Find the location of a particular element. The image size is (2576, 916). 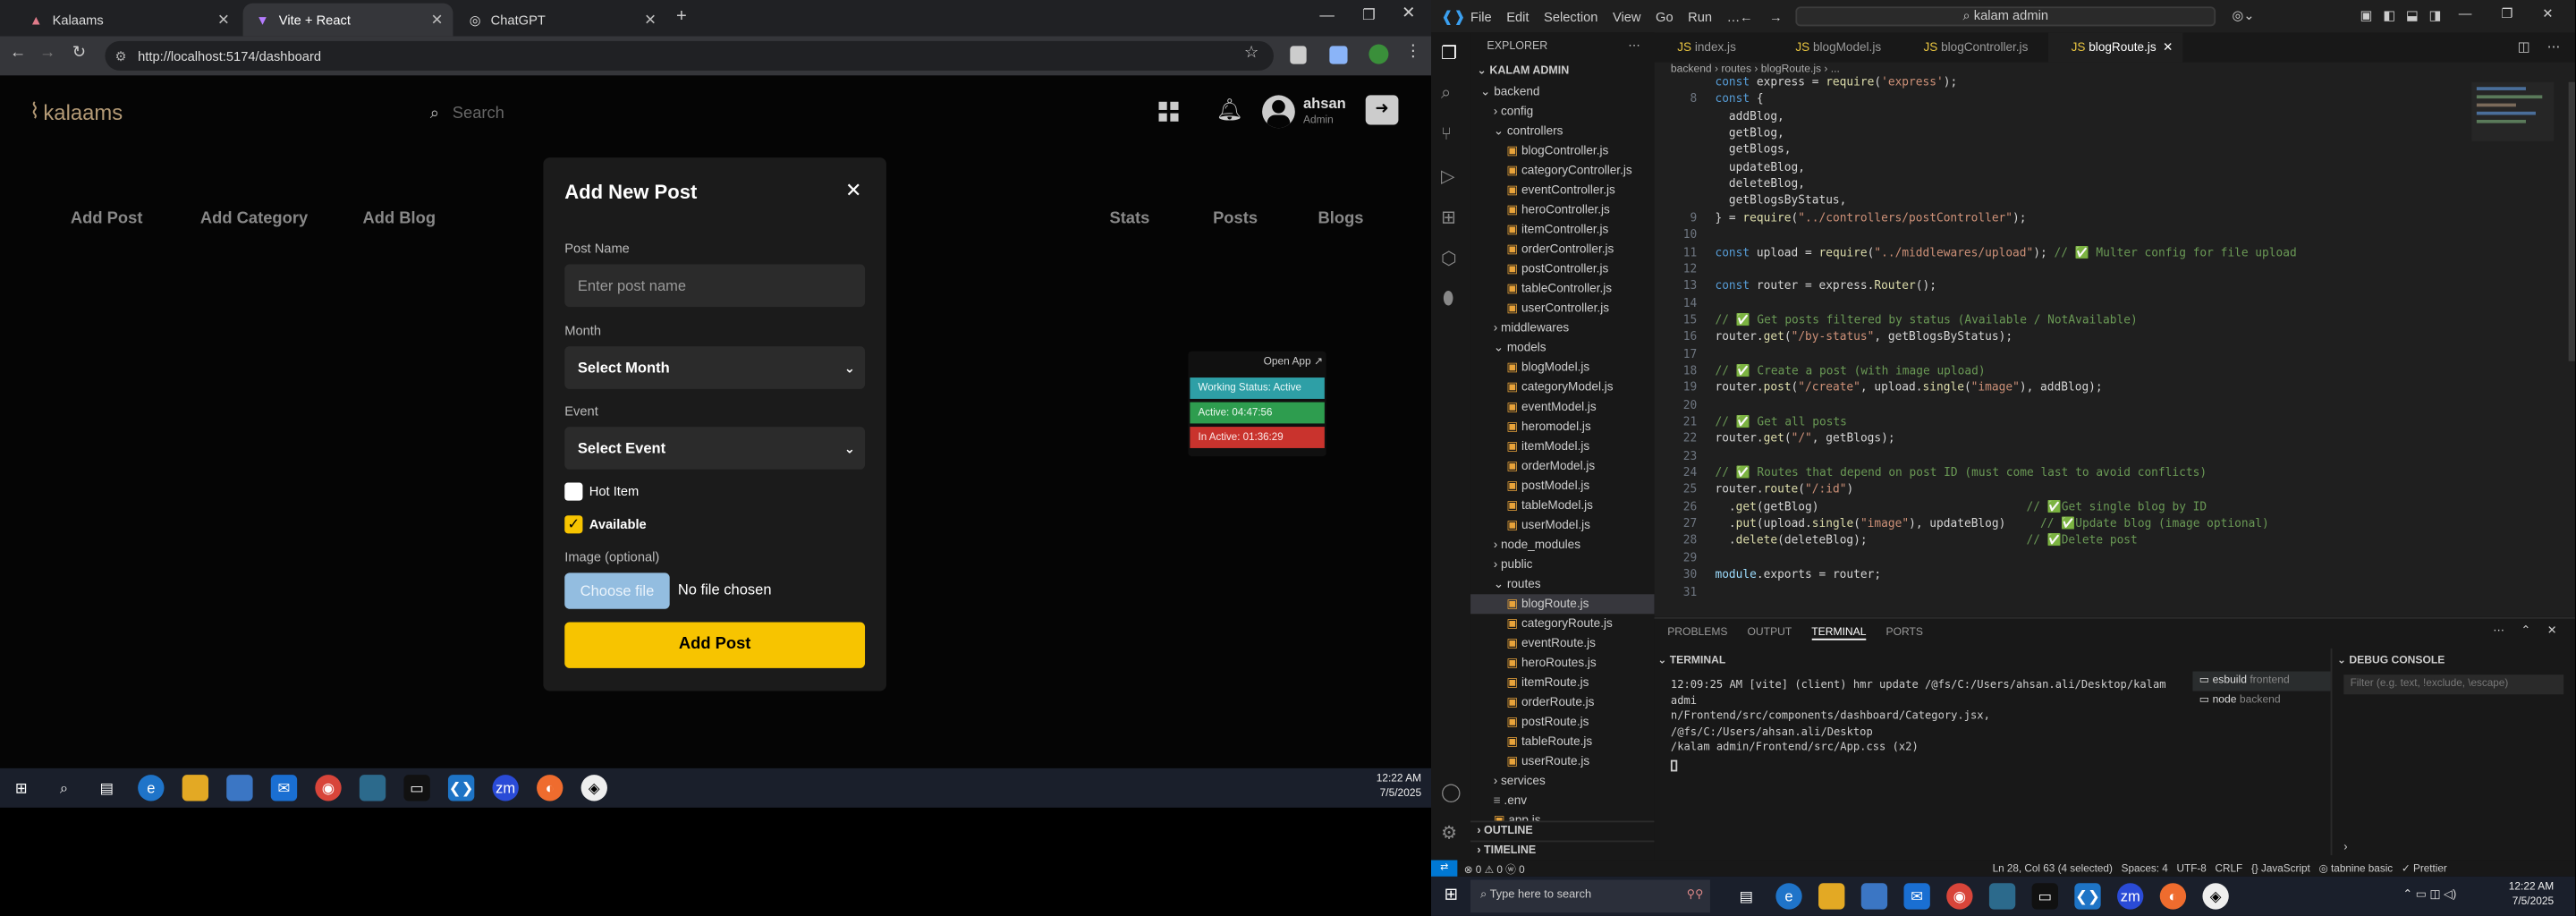

explorer-icon: ❐ is located at coordinates (1449, 53).